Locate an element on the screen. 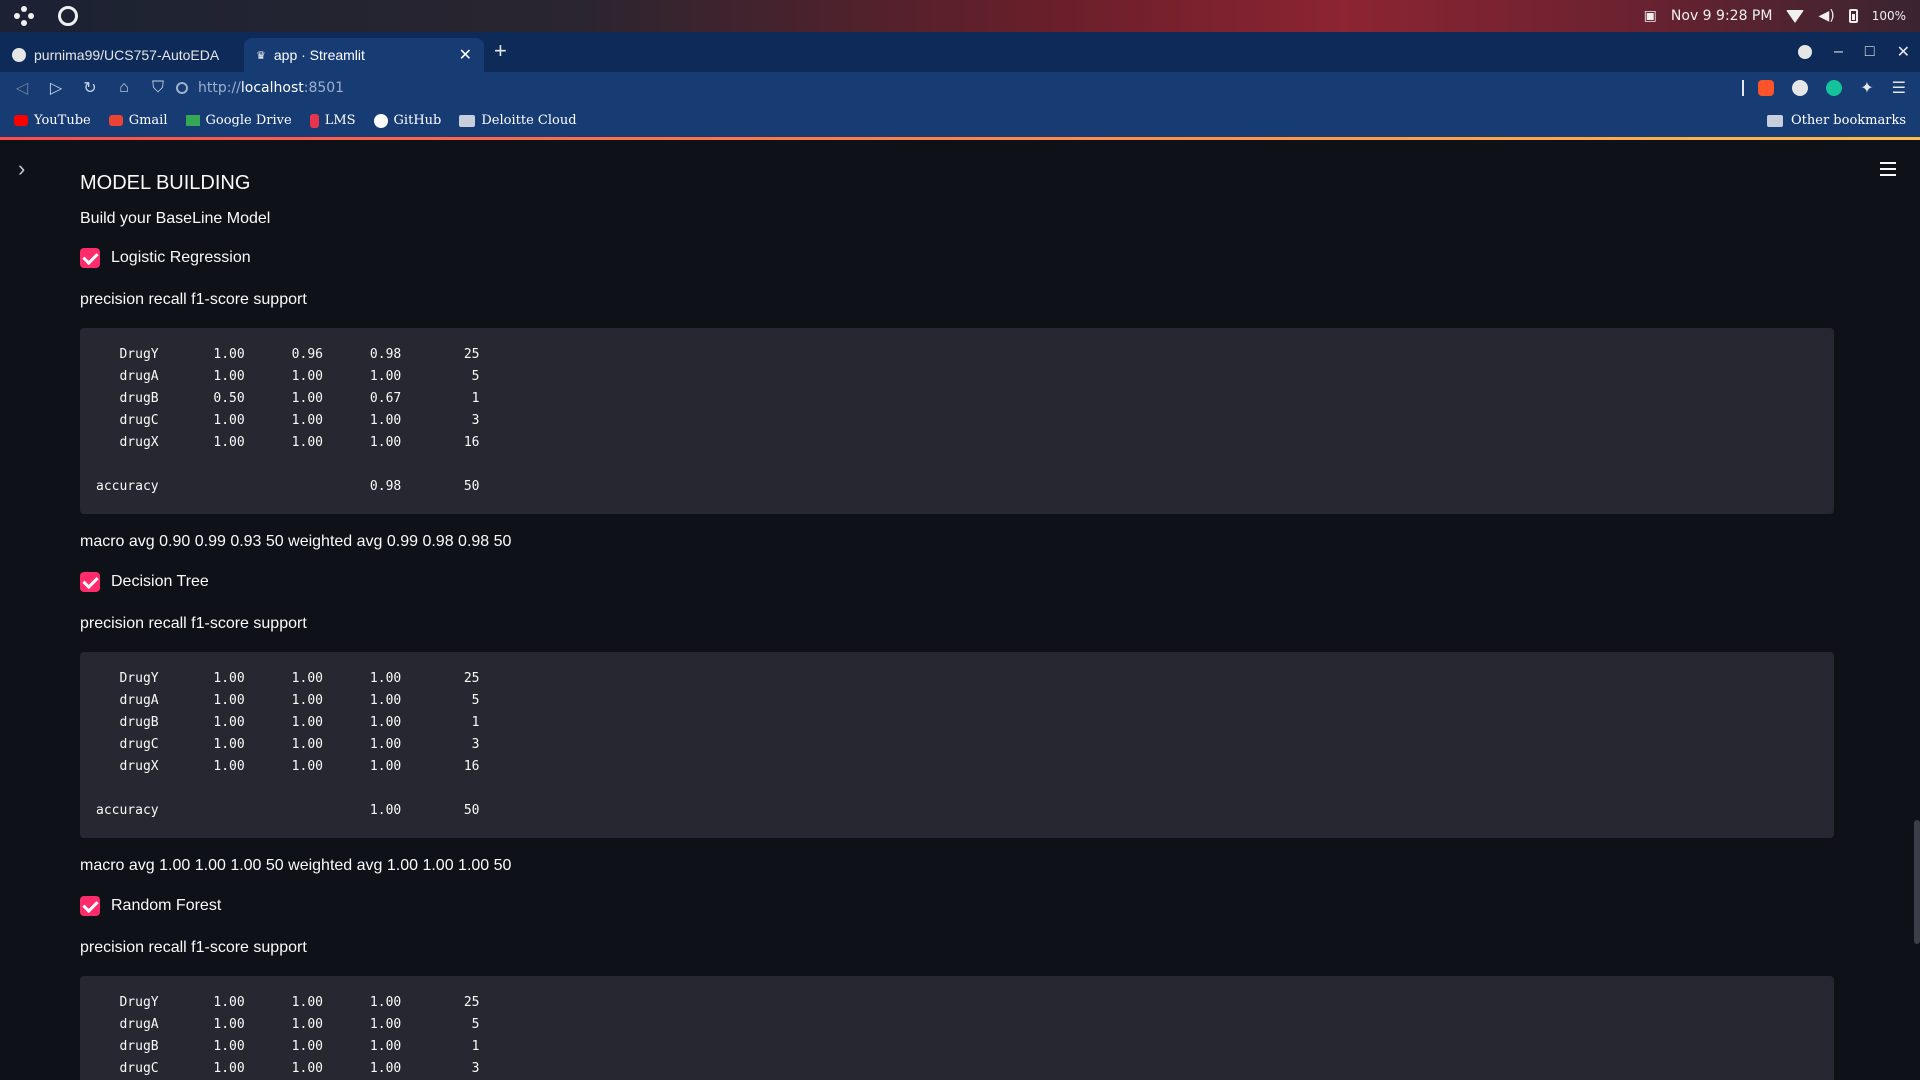  page-subtitle: Build your BaseLine Model is located at coordinates (175, 218).